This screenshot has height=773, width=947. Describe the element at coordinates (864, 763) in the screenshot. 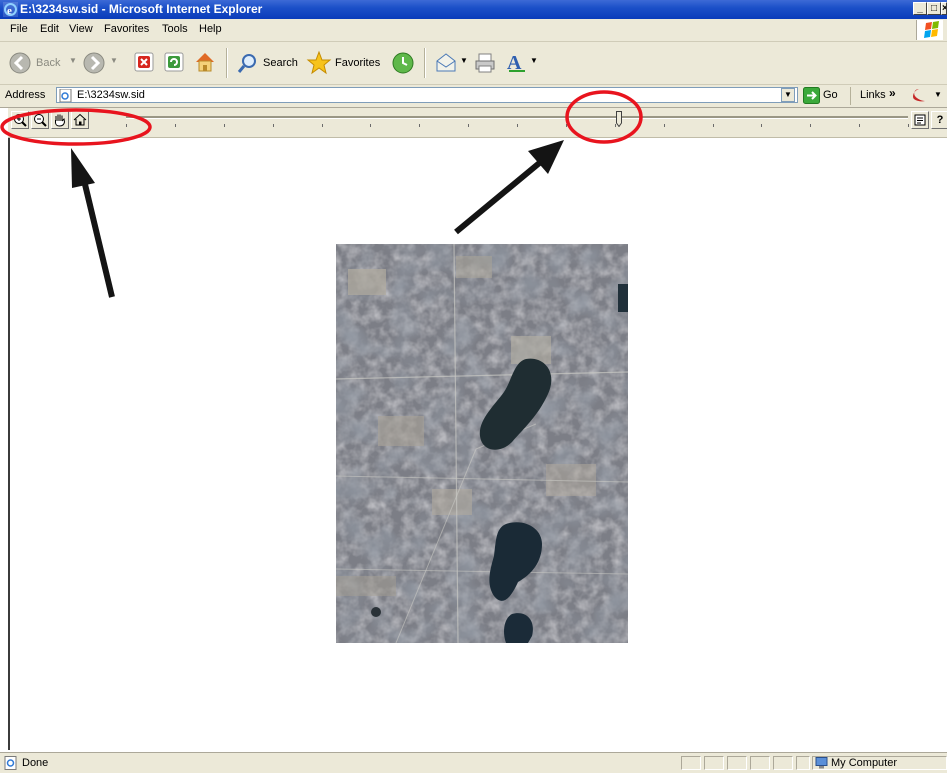

I see `zone-text: My Computer` at that location.